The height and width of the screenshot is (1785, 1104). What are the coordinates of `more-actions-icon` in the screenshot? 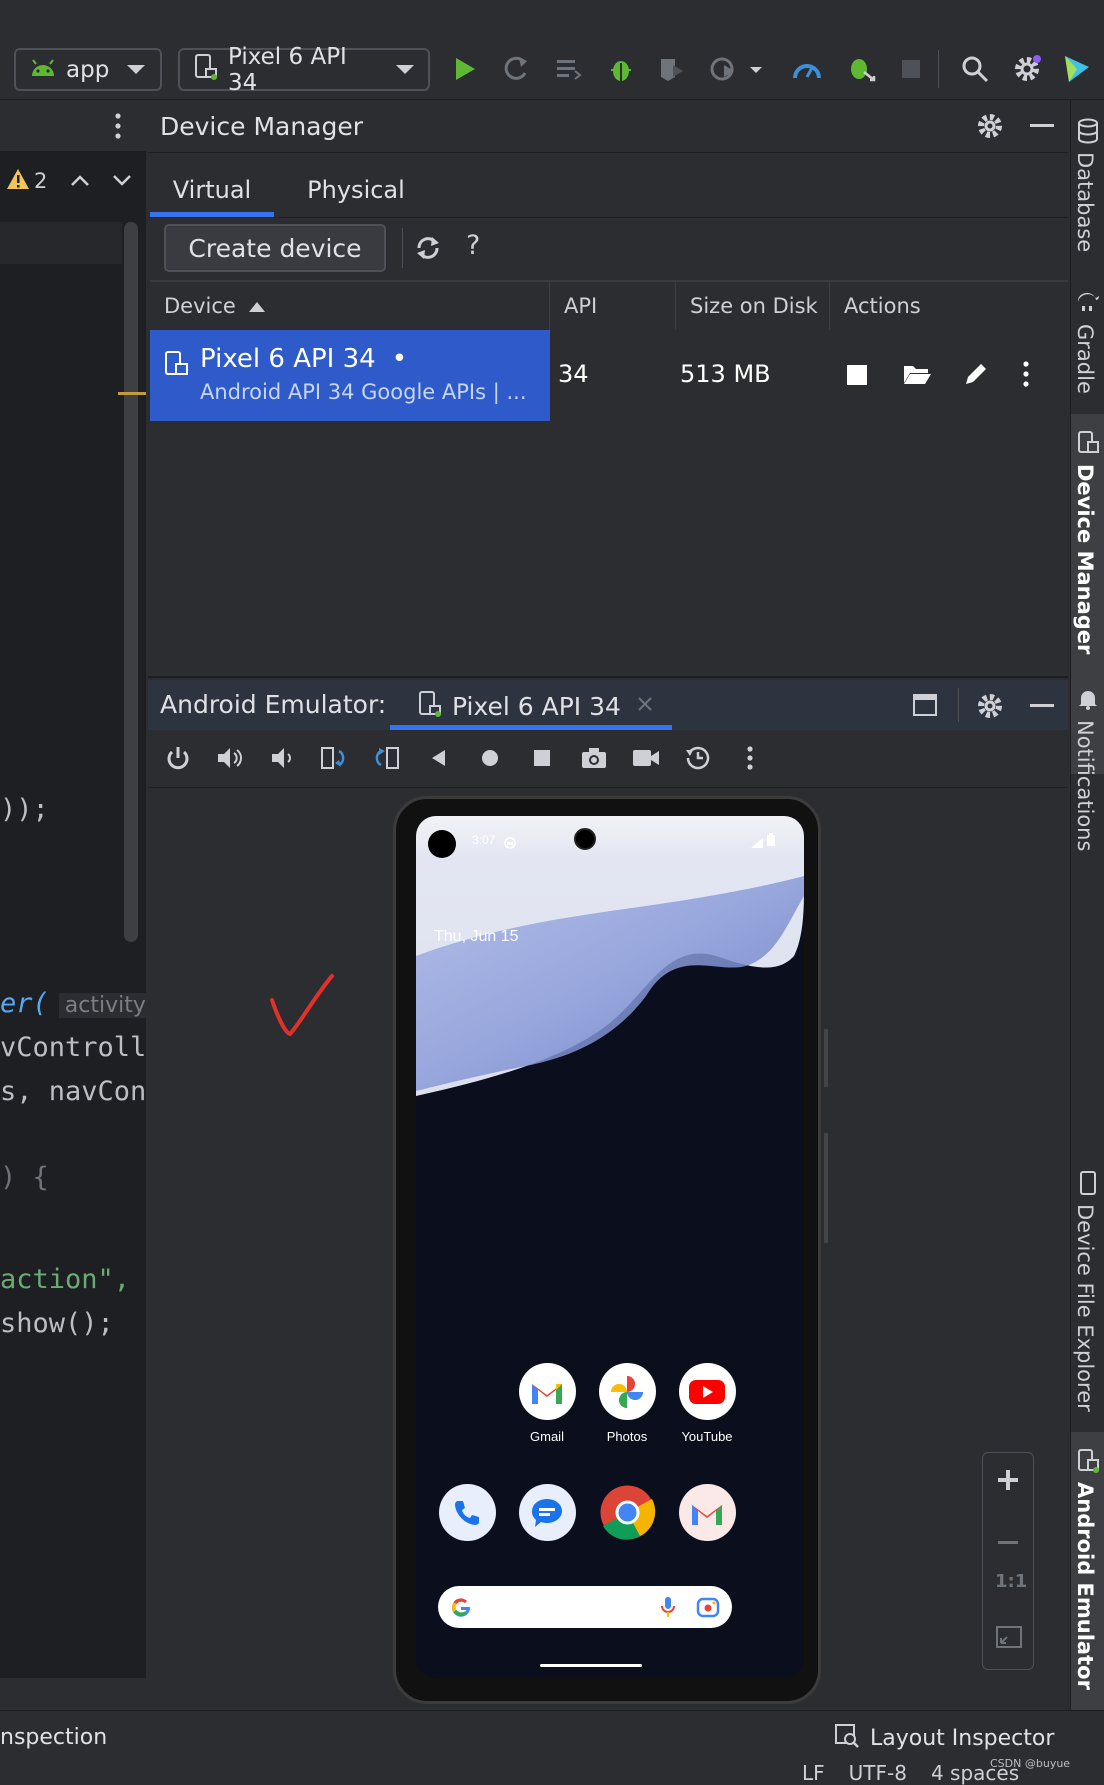 It's located at (1026, 376).